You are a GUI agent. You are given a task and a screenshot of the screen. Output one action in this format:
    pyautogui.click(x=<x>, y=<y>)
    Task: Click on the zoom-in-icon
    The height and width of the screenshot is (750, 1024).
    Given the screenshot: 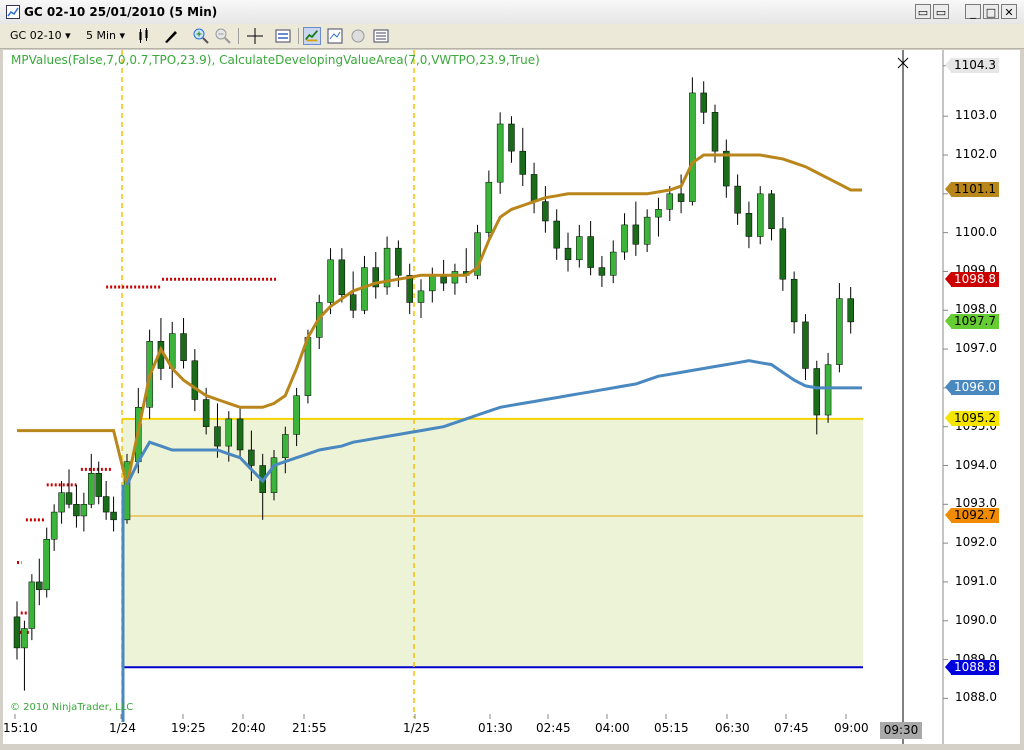 What is the action you would take?
    pyautogui.click(x=201, y=36)
    